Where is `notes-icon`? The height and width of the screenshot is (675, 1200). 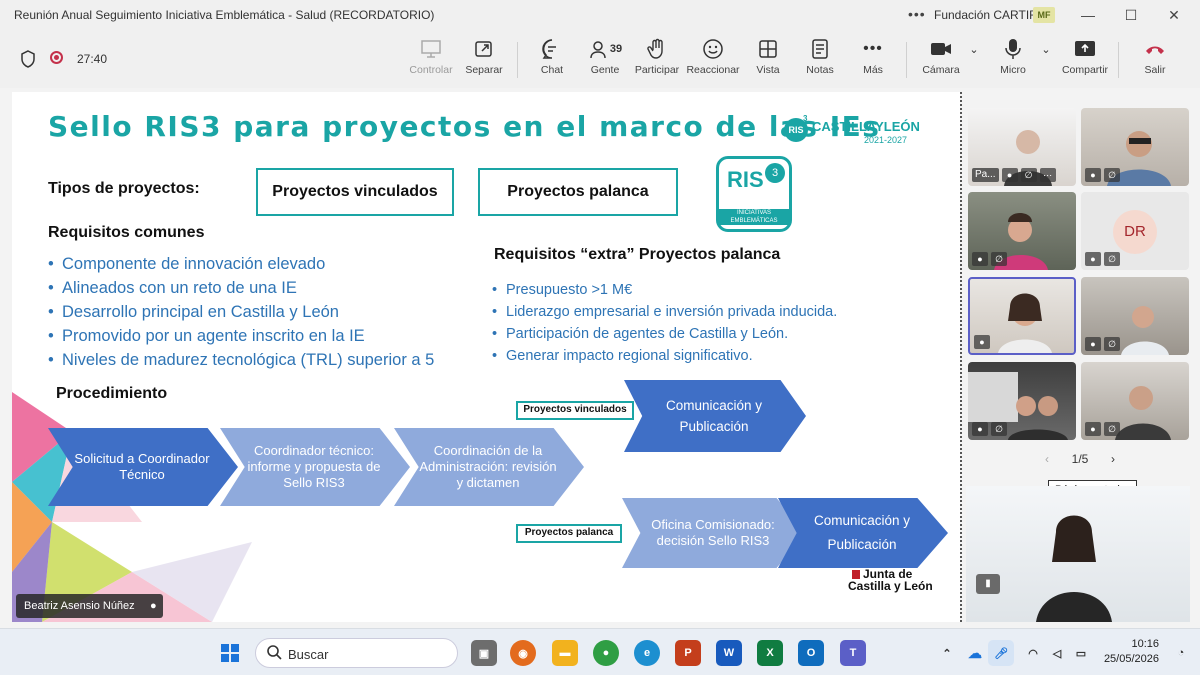 notes-icon is located at coordinates (820, 49).